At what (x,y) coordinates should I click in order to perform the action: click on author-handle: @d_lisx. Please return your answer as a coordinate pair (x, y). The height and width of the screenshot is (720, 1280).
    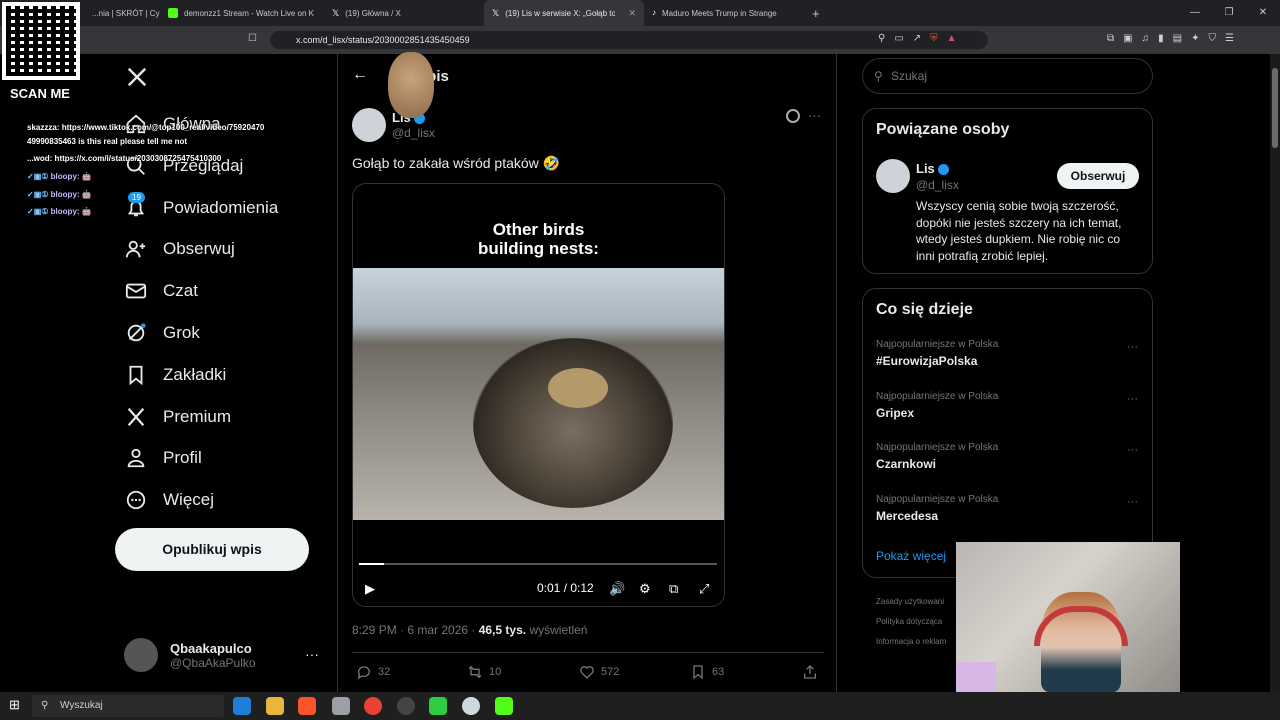
    Looking at the image, I should click on (413, 133).